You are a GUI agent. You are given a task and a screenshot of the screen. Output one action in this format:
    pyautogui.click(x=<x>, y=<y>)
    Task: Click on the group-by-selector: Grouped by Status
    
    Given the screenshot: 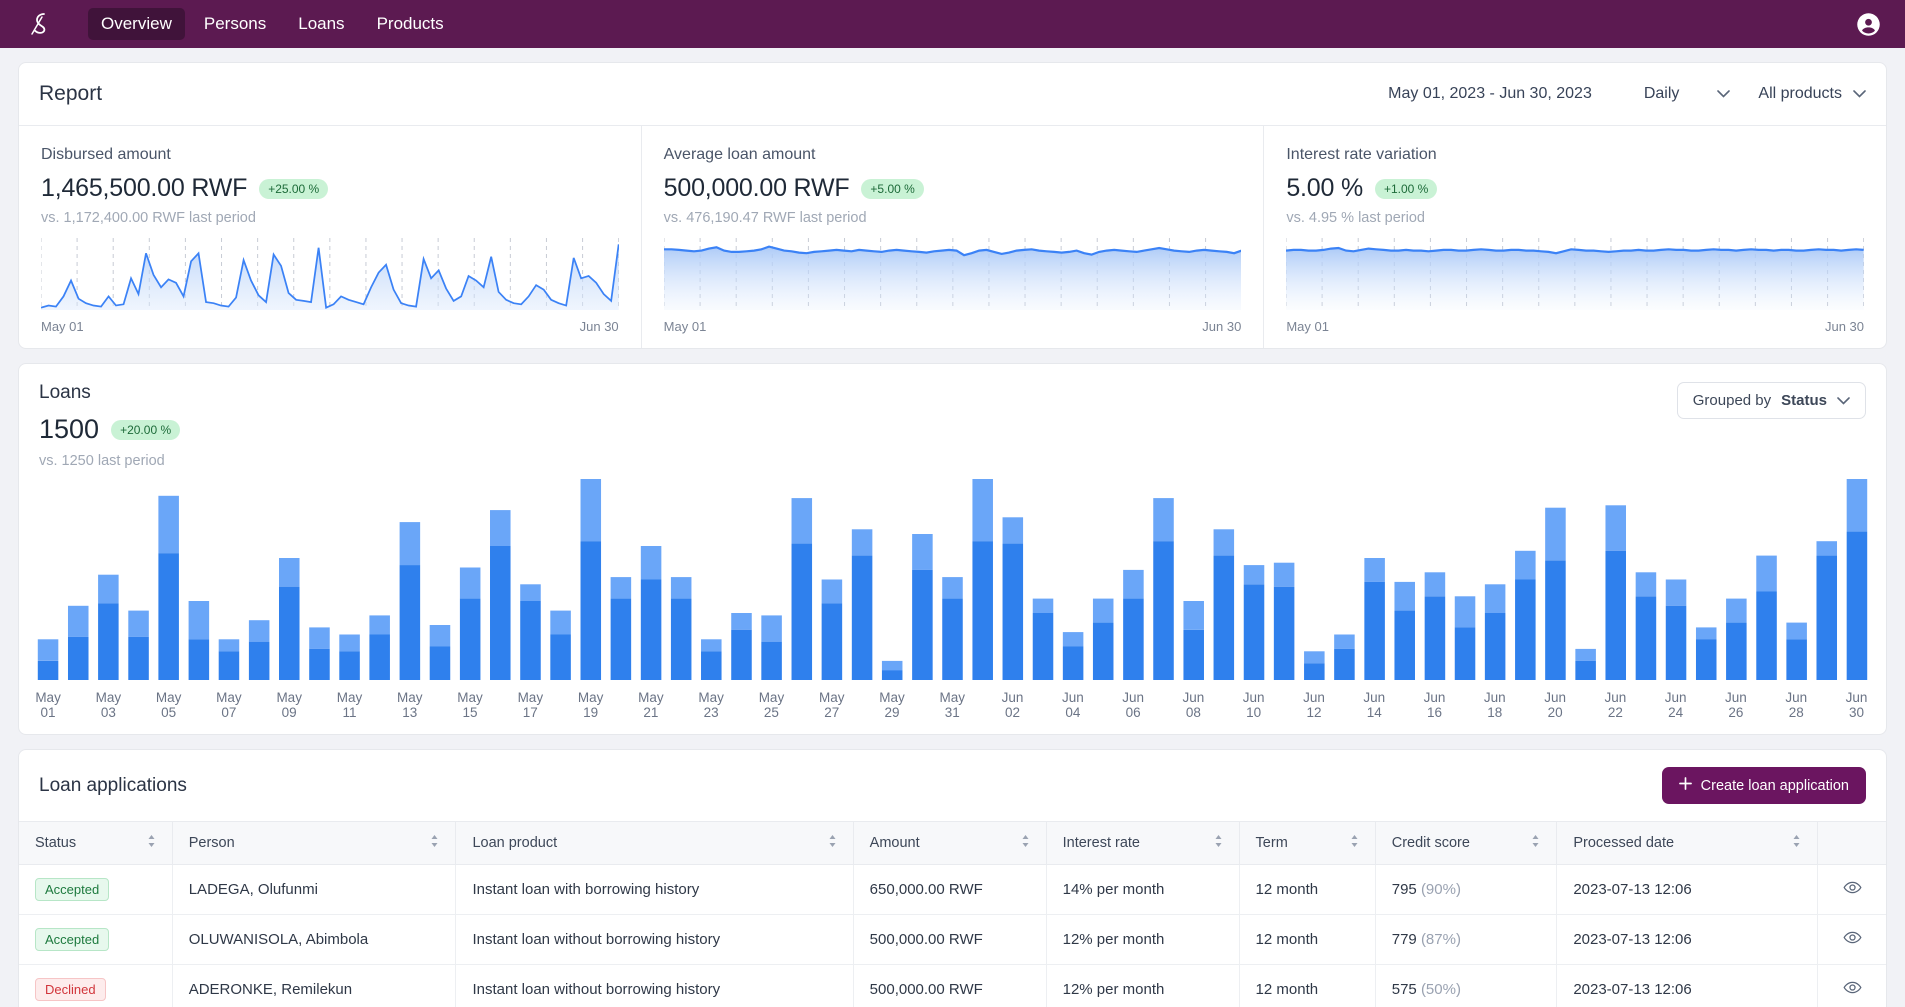 What is the action you would take?
    pyautogui.click(x=1771, y=400)
    